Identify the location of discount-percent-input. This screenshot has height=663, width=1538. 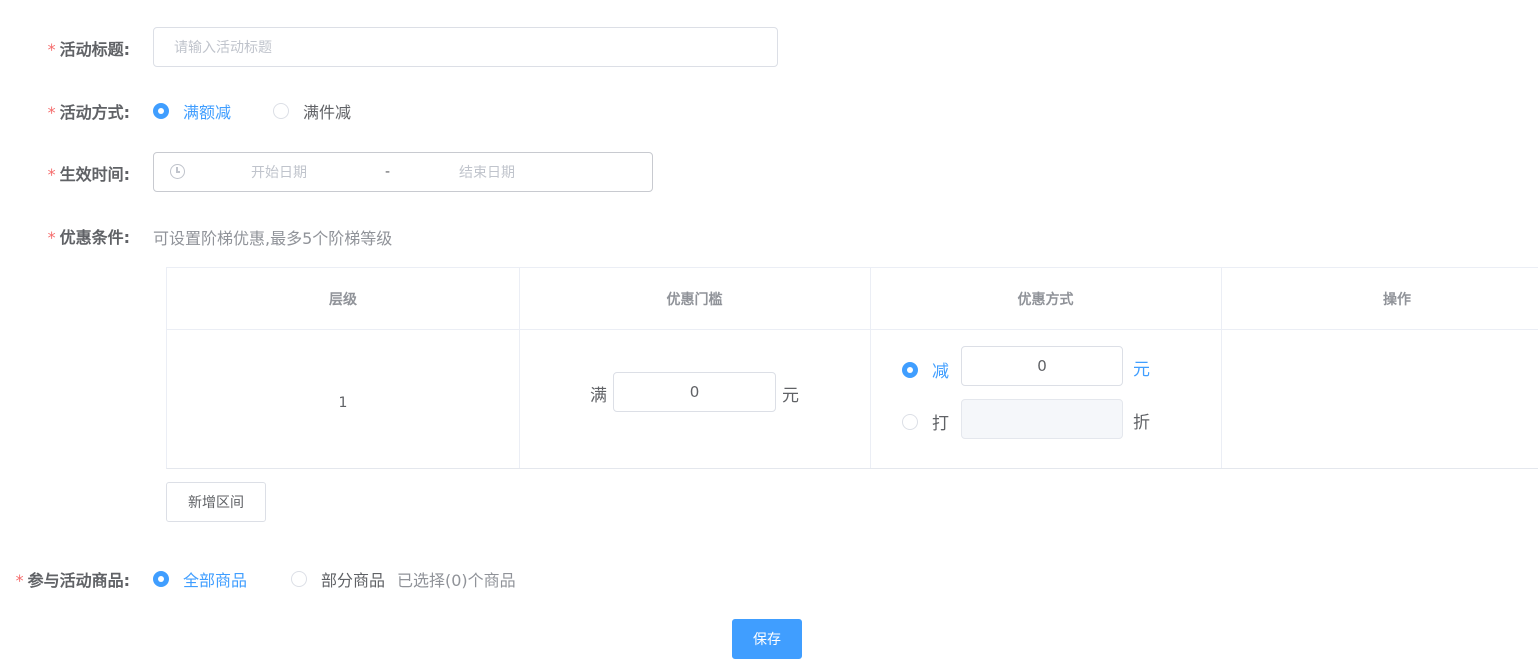
(1042, 419).